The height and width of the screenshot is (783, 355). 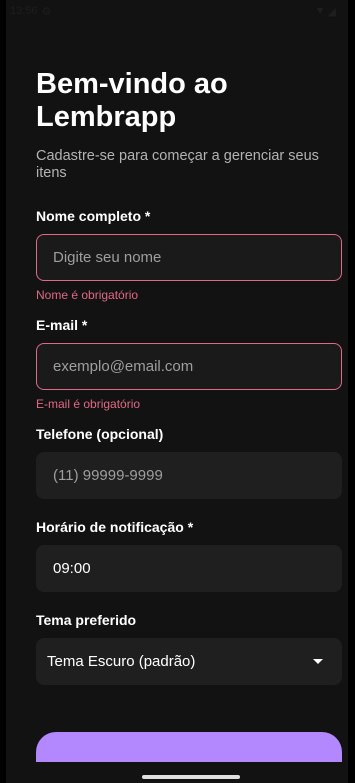 I want to click on submit-button, so click(x=189, y=747).